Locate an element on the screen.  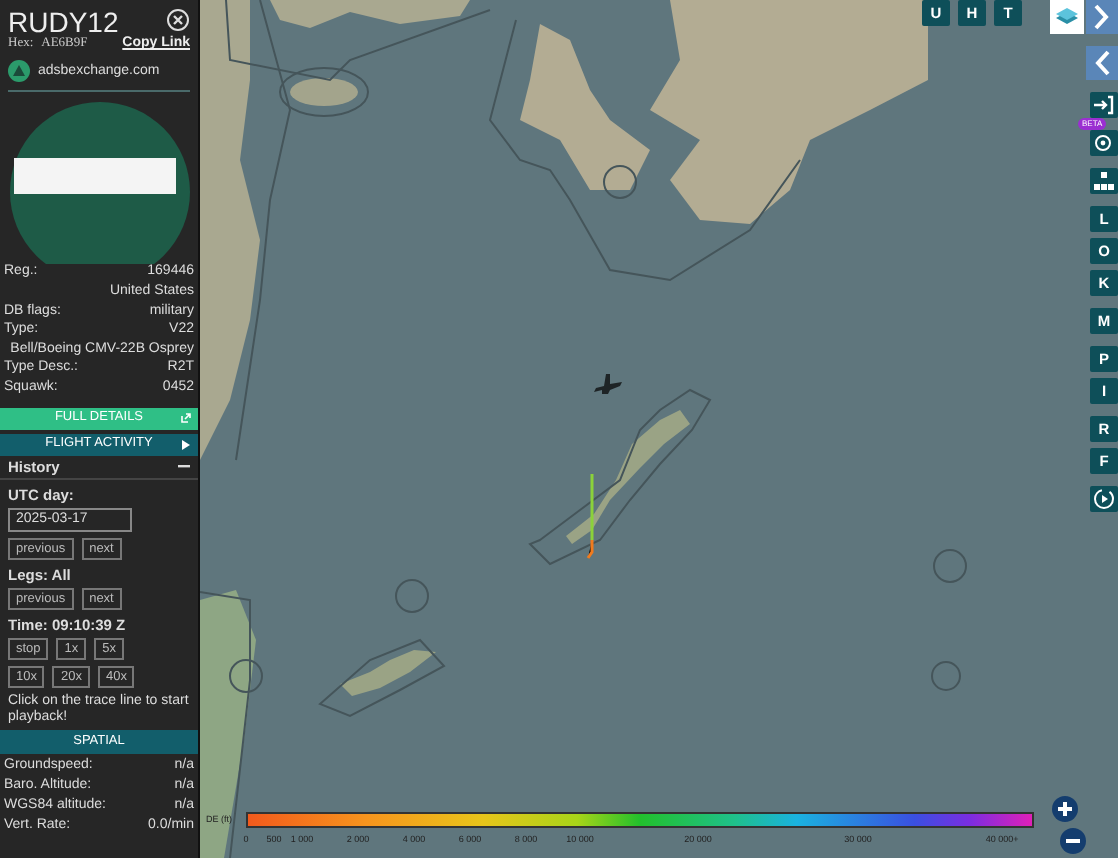
collapse-button is located at coordinates (1102, 63).